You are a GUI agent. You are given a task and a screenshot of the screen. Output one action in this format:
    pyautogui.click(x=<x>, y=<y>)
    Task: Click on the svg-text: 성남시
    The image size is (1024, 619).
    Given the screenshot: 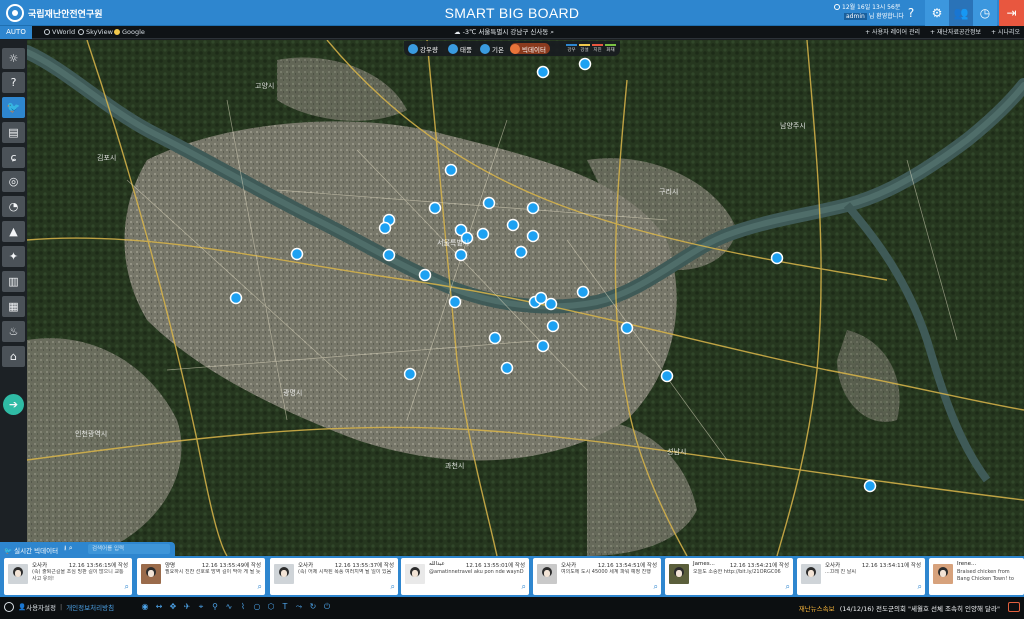 What is the action you would take?
    pyautogui.click(x=676, y=451)
    